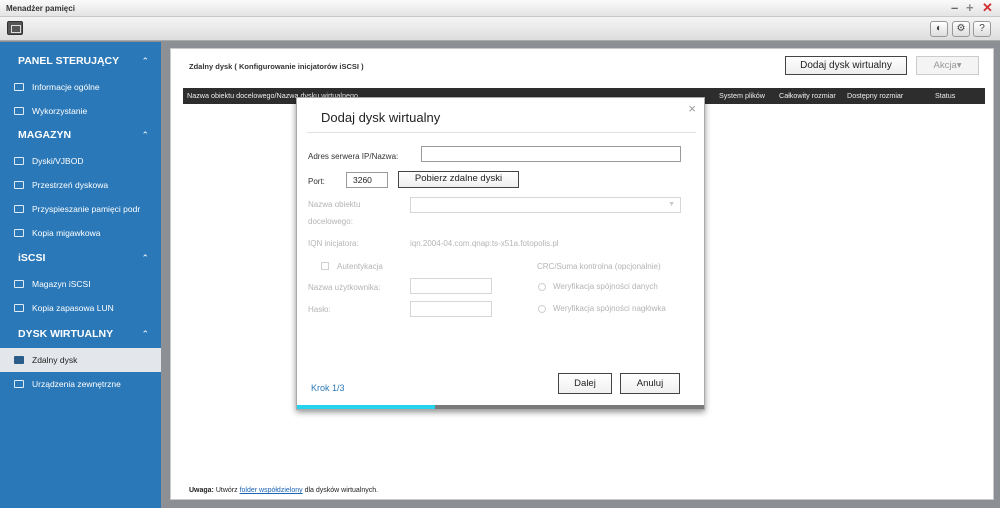 The image size is (1000, 508). I want to click on dialog-close-icon: ×, so click(692, 108).